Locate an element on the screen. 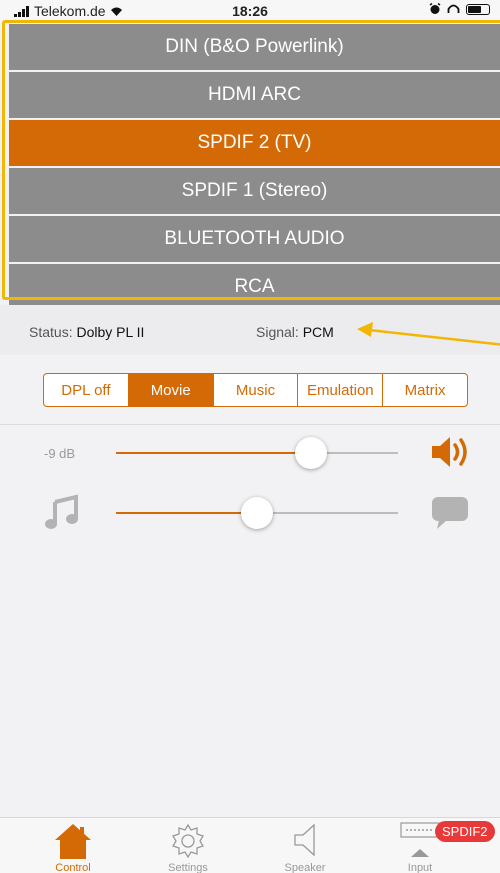  tab-settings: Settings is located at coordinates (188, 845).